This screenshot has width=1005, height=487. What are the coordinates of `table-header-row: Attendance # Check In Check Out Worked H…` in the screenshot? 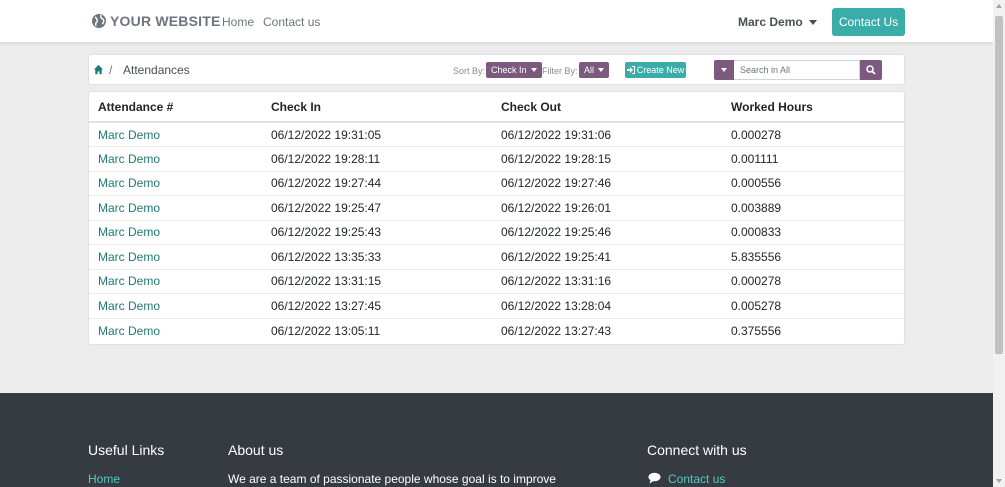 It's located at (496, 107).